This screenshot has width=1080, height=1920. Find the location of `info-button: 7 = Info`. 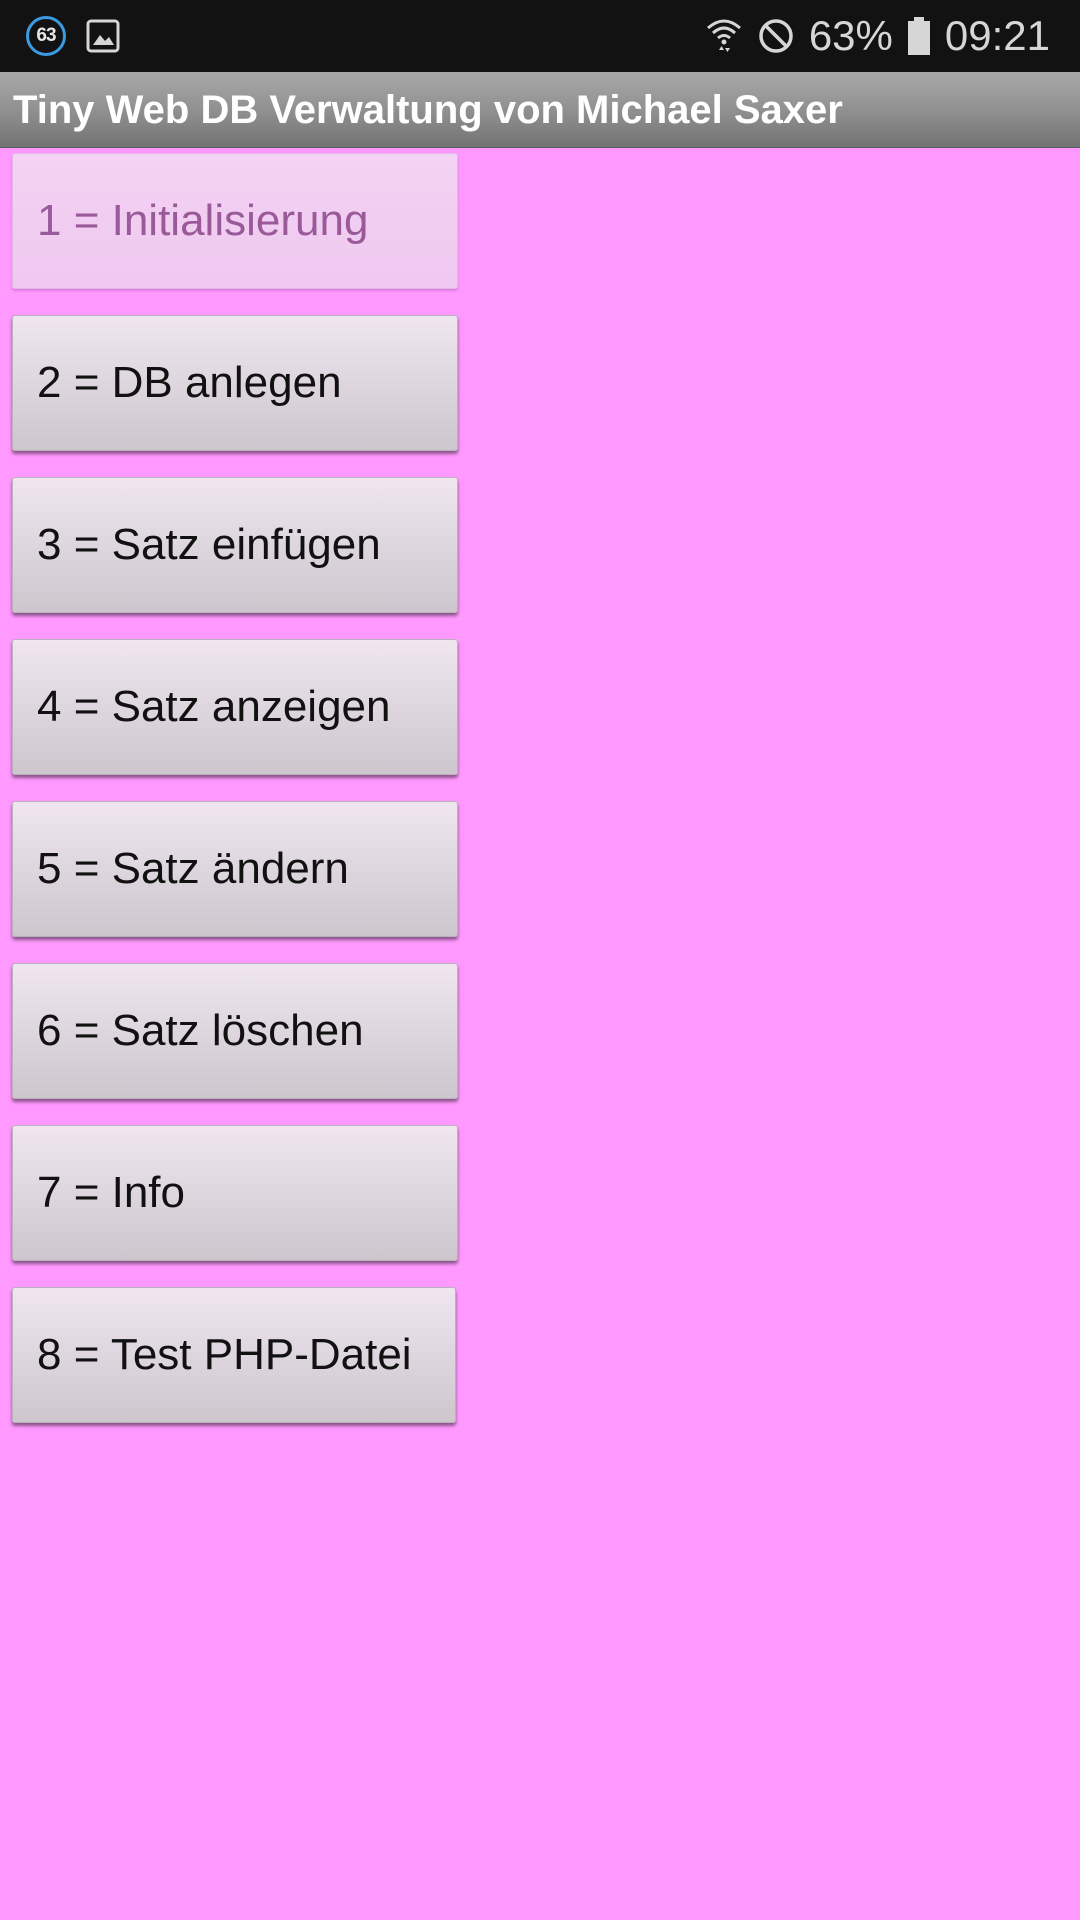

info-button: 7 = Info is located at coordinates (235, 1193).